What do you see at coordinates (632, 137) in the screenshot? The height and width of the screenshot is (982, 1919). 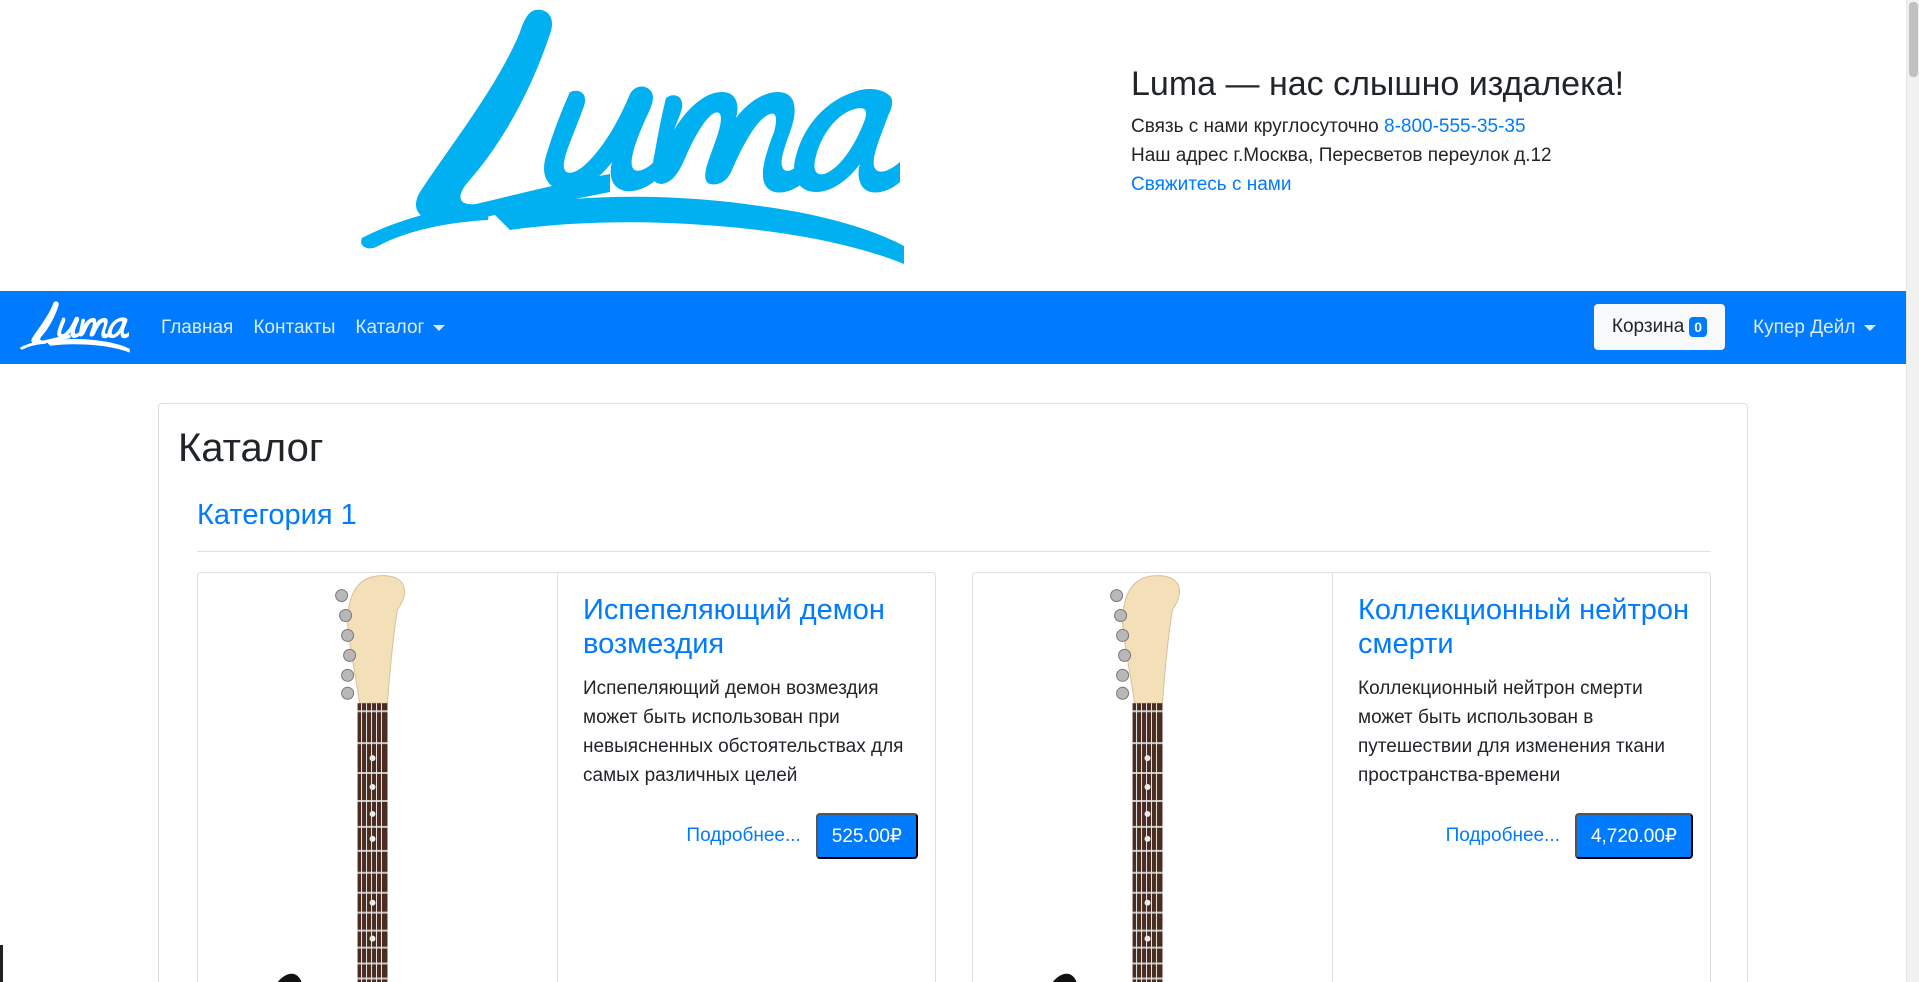 I see `luma-logo` at bounding box center [632, 137].